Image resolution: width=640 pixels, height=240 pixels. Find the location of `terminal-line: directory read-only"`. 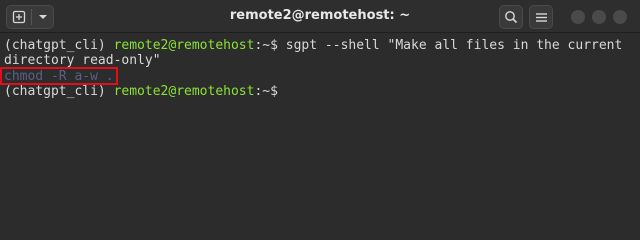

terminal-line: directory read-only" is located at coordinates (82, 60).